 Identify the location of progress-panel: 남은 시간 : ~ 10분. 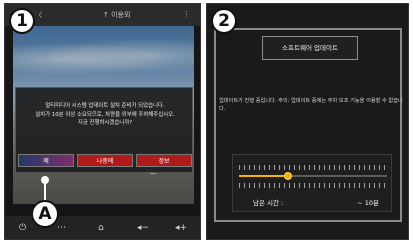
(312, 183).